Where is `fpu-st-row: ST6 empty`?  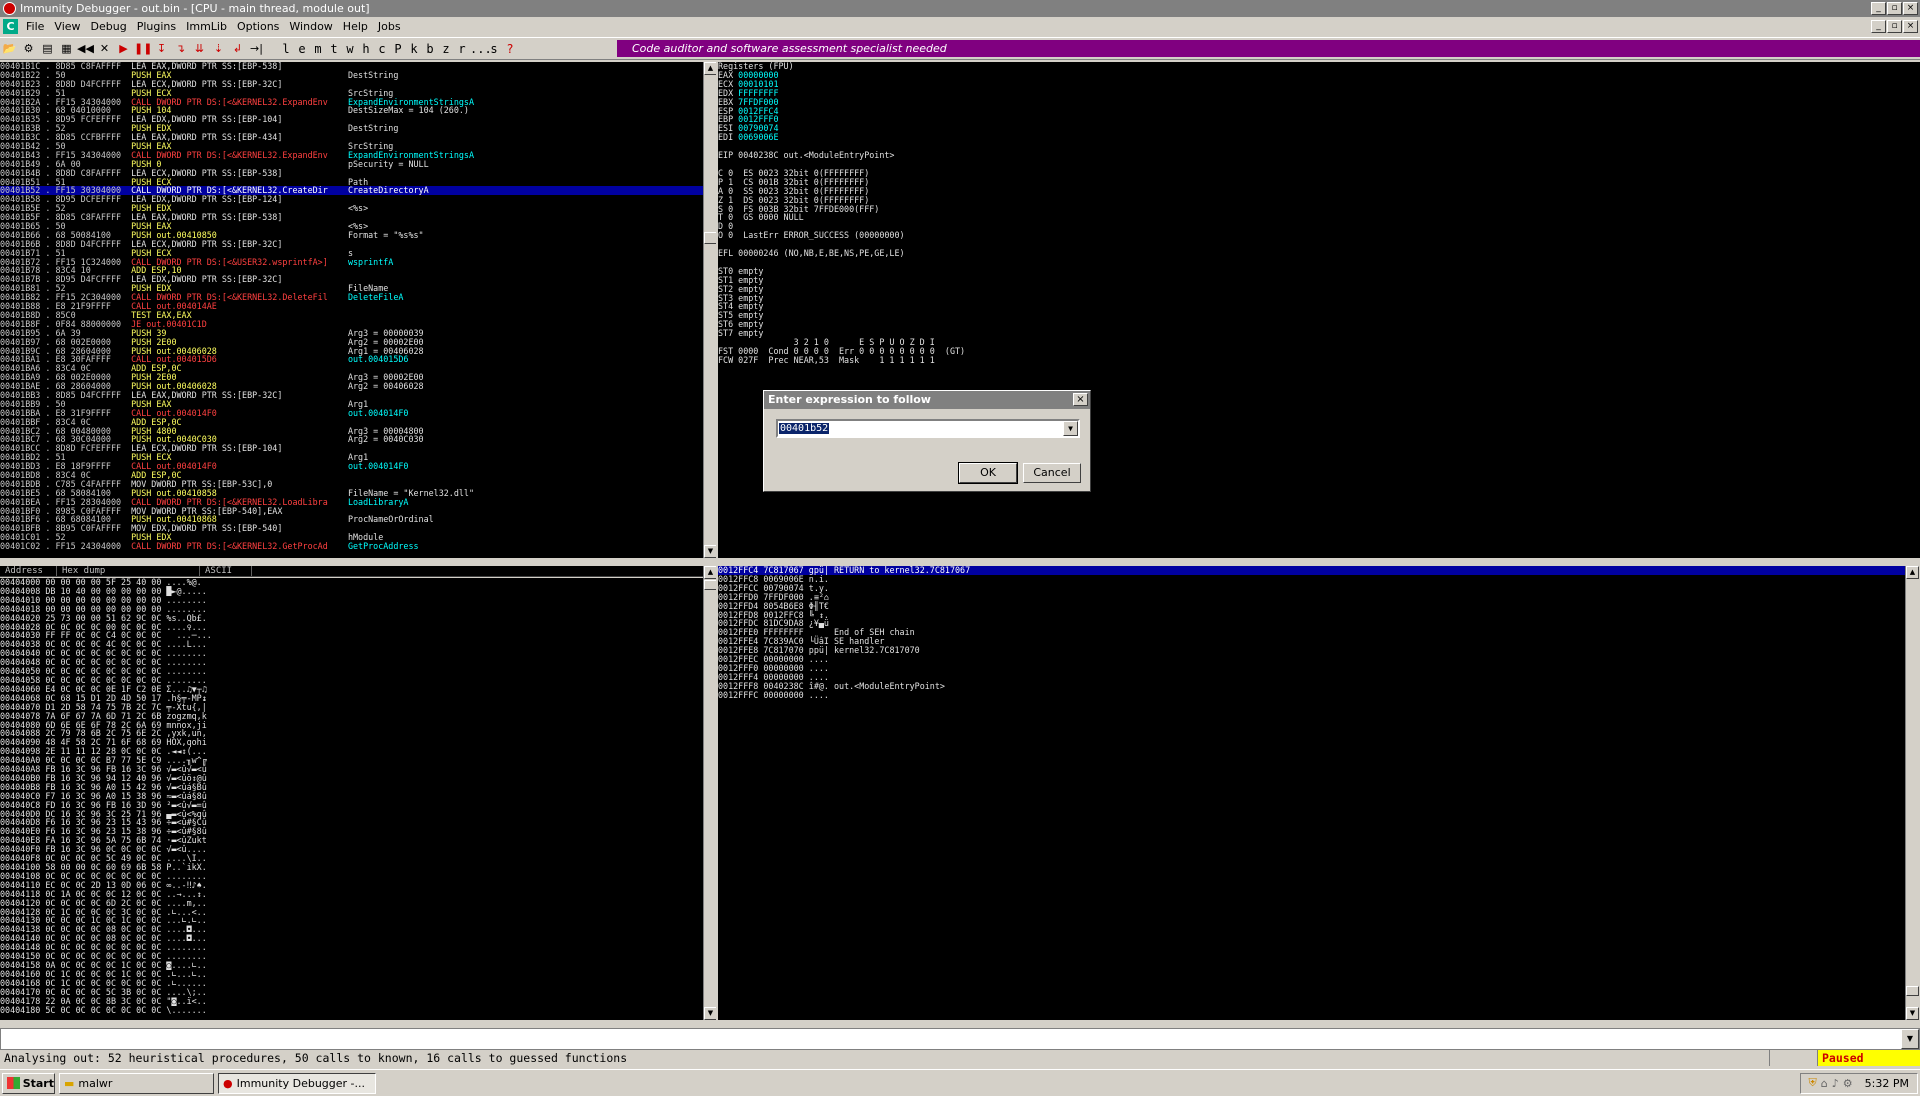 fpu-st-row: ST6 empty is located at coordinates (1319, 324).